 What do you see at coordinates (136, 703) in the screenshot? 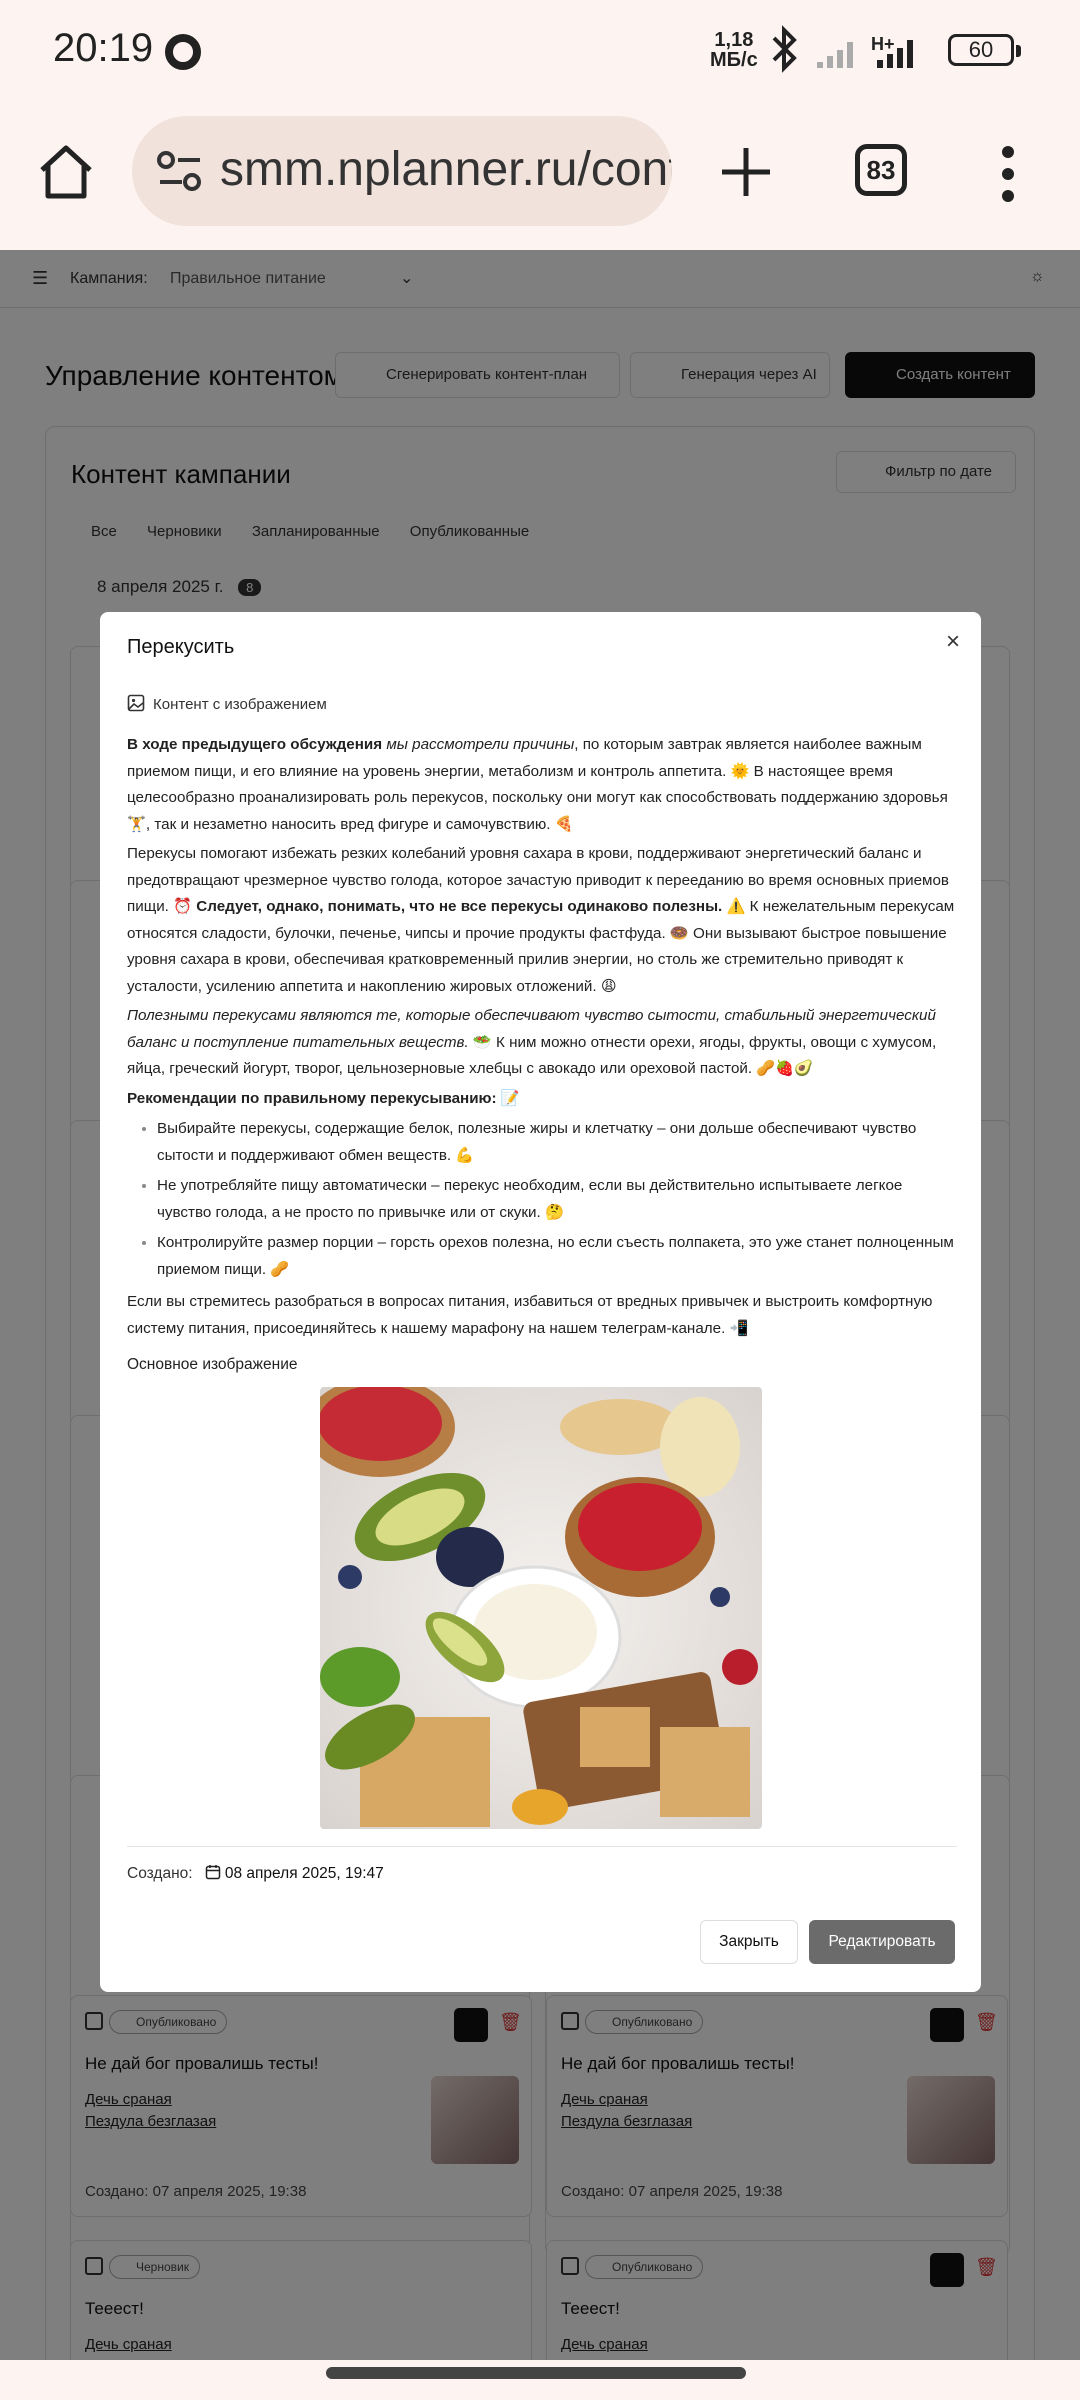
I see `image-icon` at bounding box center [136, 703].